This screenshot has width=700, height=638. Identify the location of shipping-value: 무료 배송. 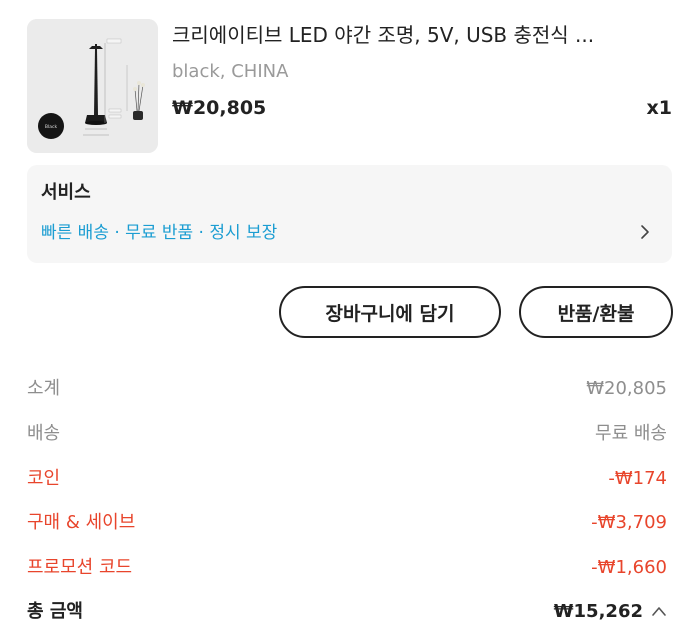
(631, 433).